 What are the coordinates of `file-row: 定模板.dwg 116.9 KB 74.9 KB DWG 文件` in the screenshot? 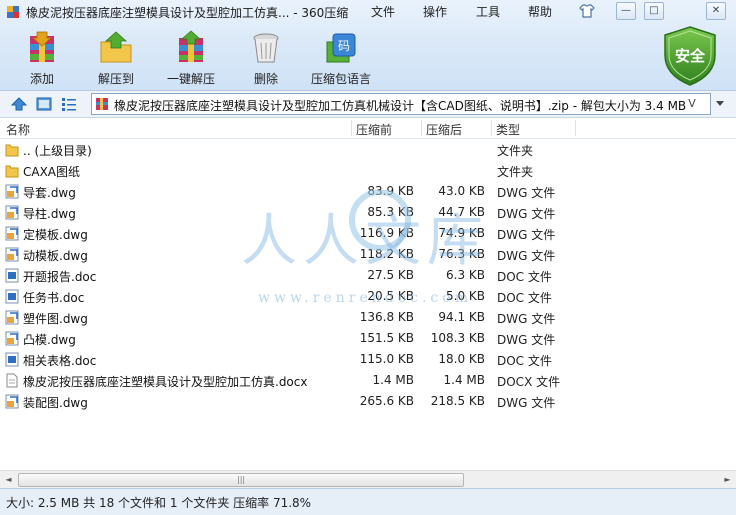 It's located at (368, 233).